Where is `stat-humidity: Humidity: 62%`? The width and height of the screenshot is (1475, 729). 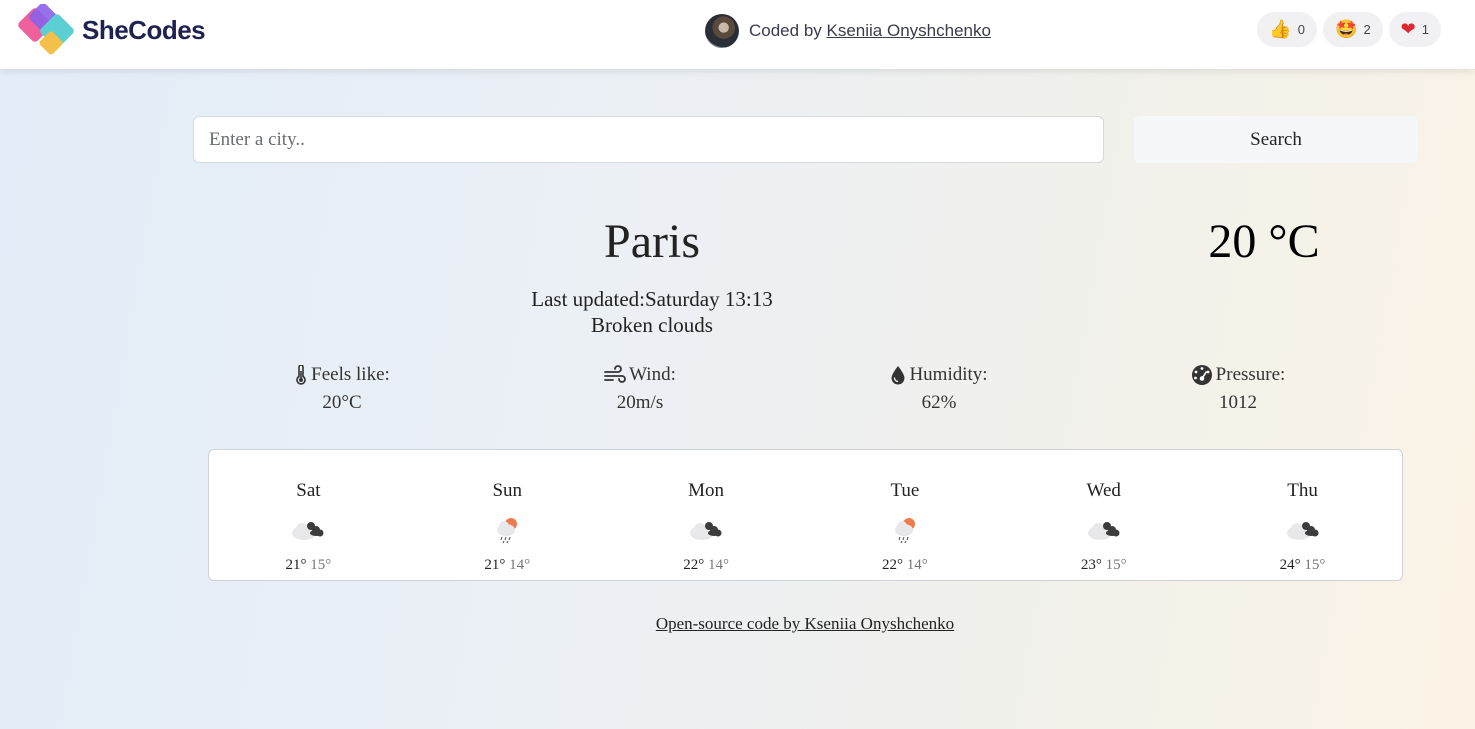 stat-humidity: Humidity: 62% is located at coordinates (939, 388).